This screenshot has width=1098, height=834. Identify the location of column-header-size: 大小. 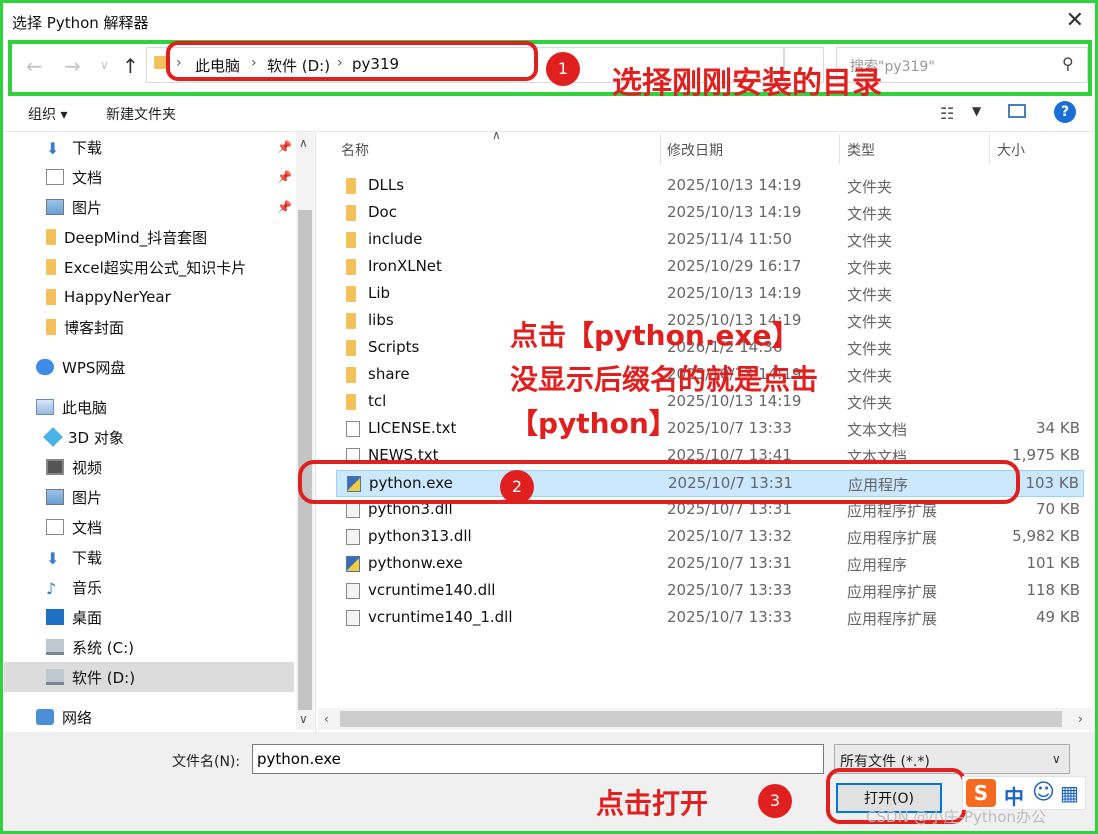
(1011, 150).